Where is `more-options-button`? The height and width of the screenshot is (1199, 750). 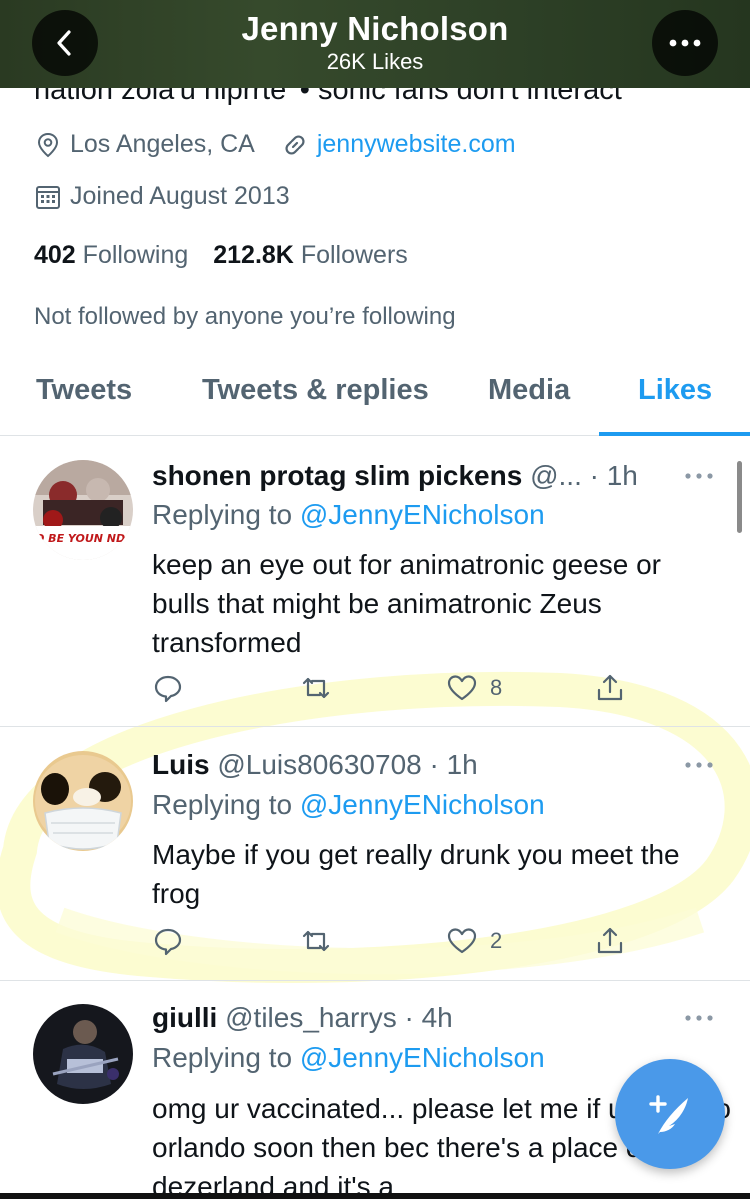
more-options-button is located at coordinates (685, 43).